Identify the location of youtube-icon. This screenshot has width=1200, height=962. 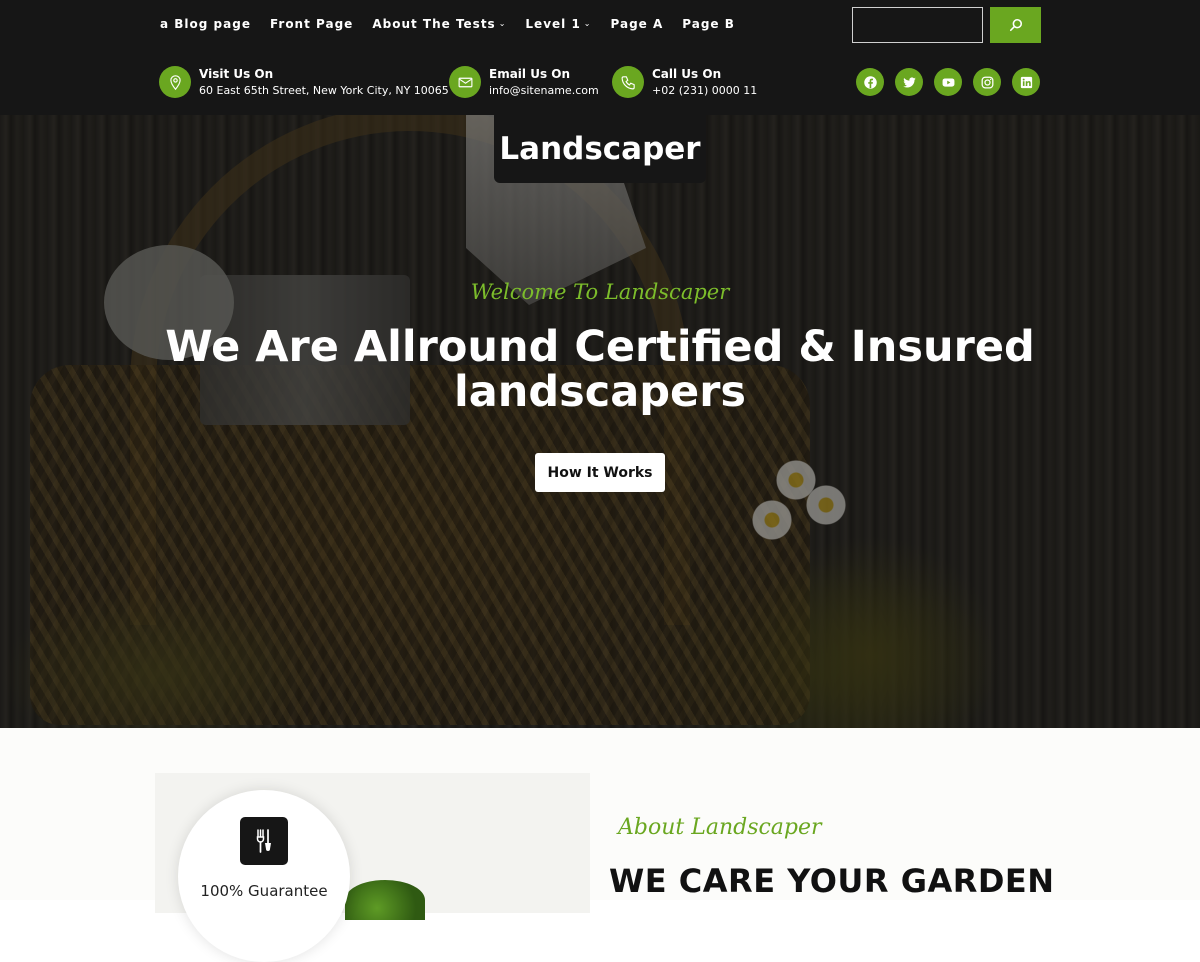
(948, 82).